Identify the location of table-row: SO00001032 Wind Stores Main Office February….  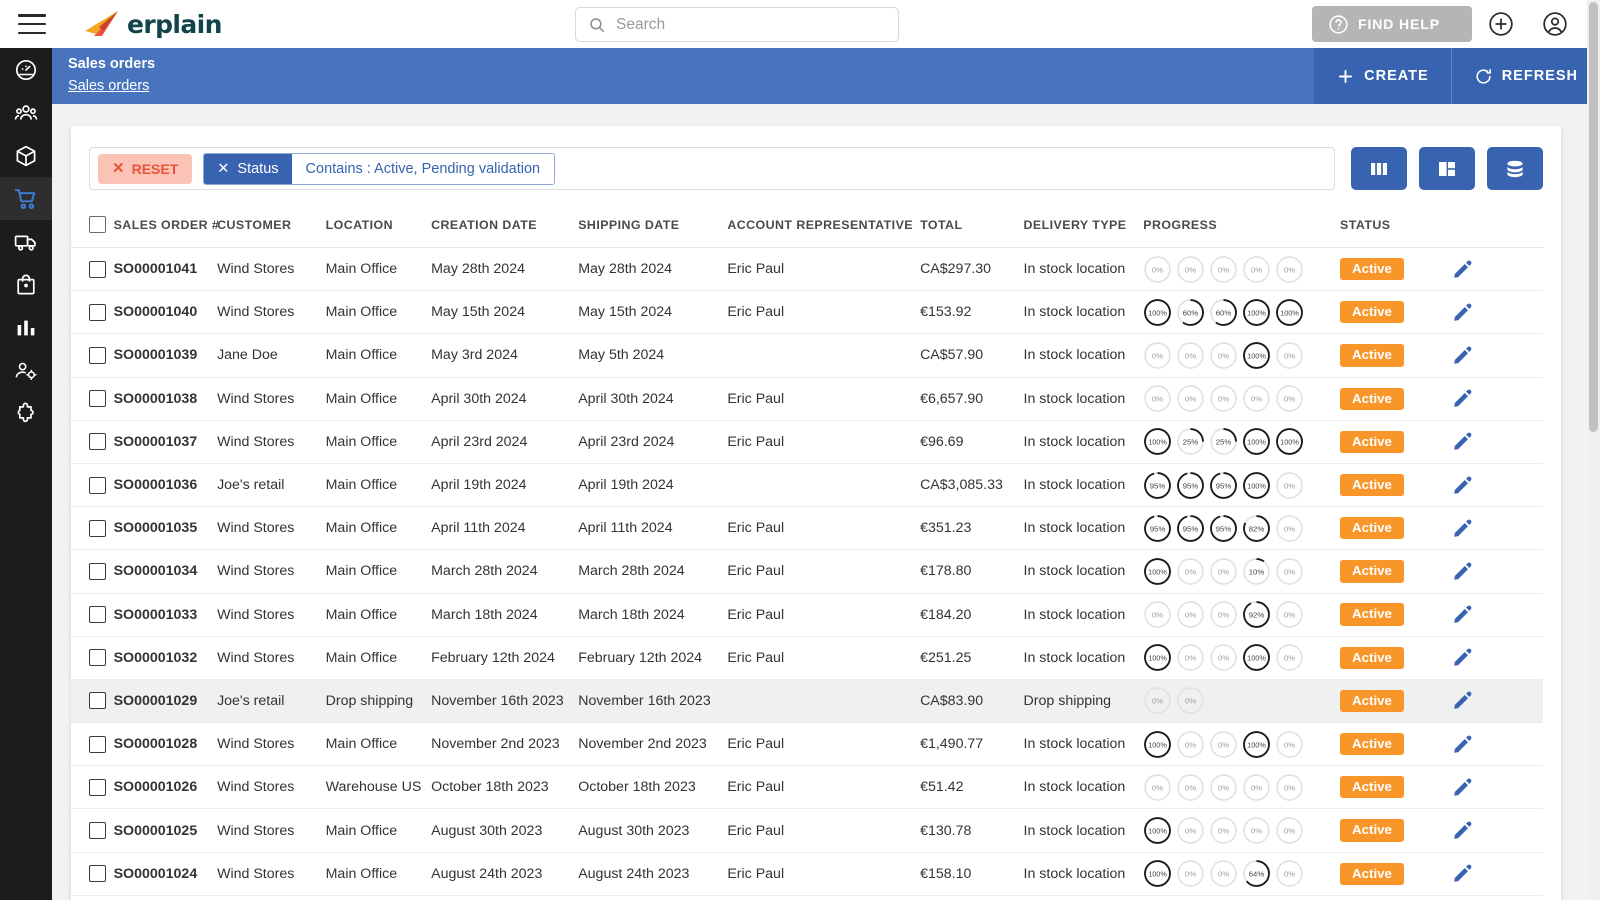
(807, 658).